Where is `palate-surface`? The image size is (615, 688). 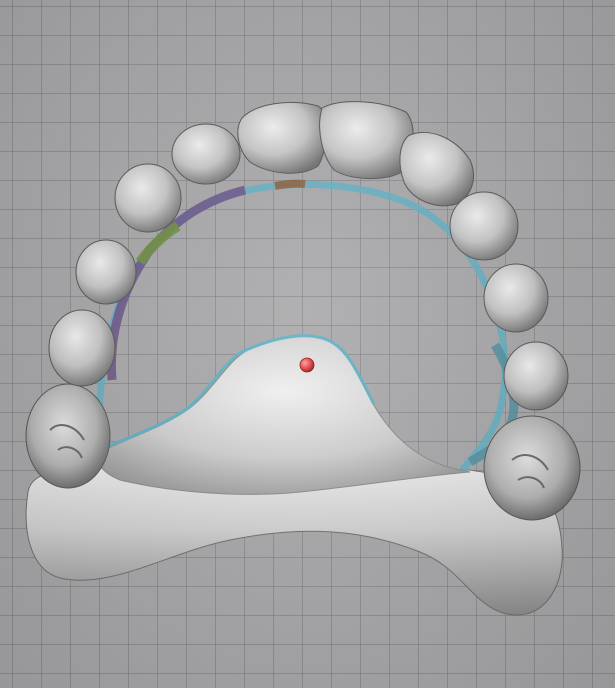 palate-surface is located at coordinates (282, 415).